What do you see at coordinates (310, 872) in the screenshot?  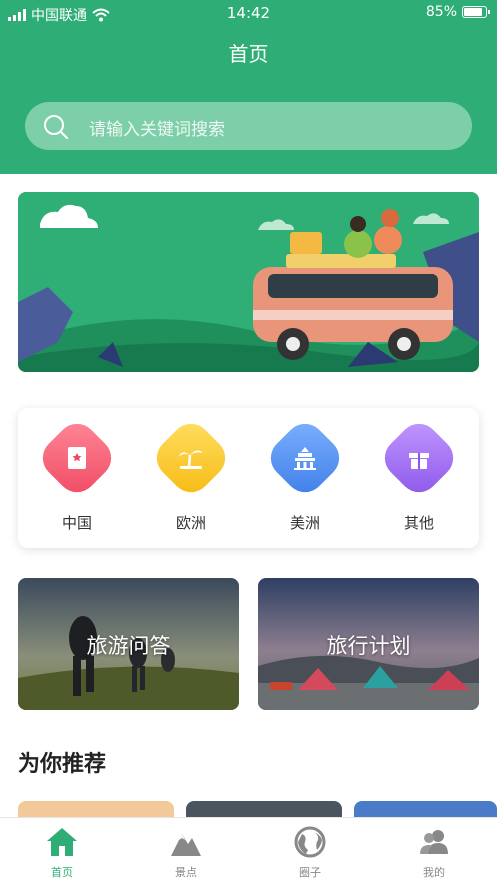 I see `tab-label: 圈子` at bounding box center [310, 872].